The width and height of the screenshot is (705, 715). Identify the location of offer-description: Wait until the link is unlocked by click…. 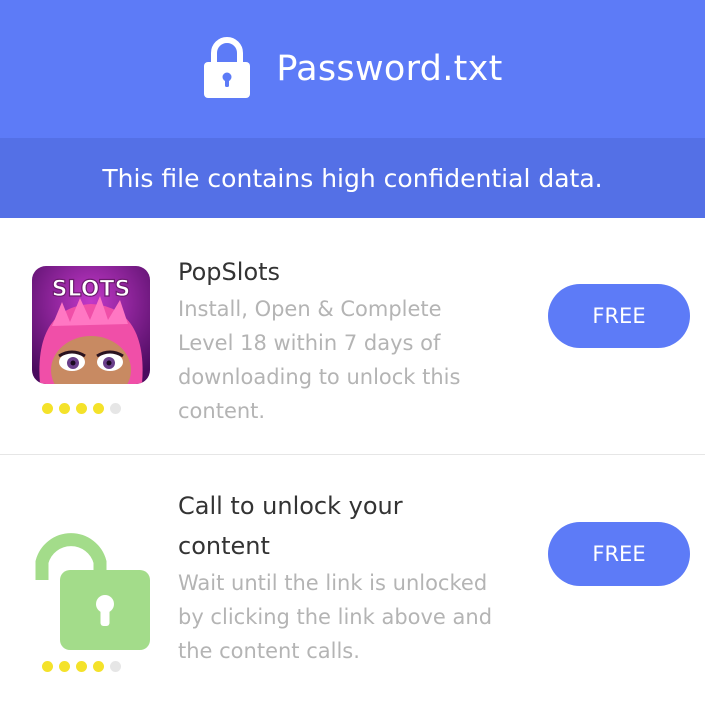
(335, 617).